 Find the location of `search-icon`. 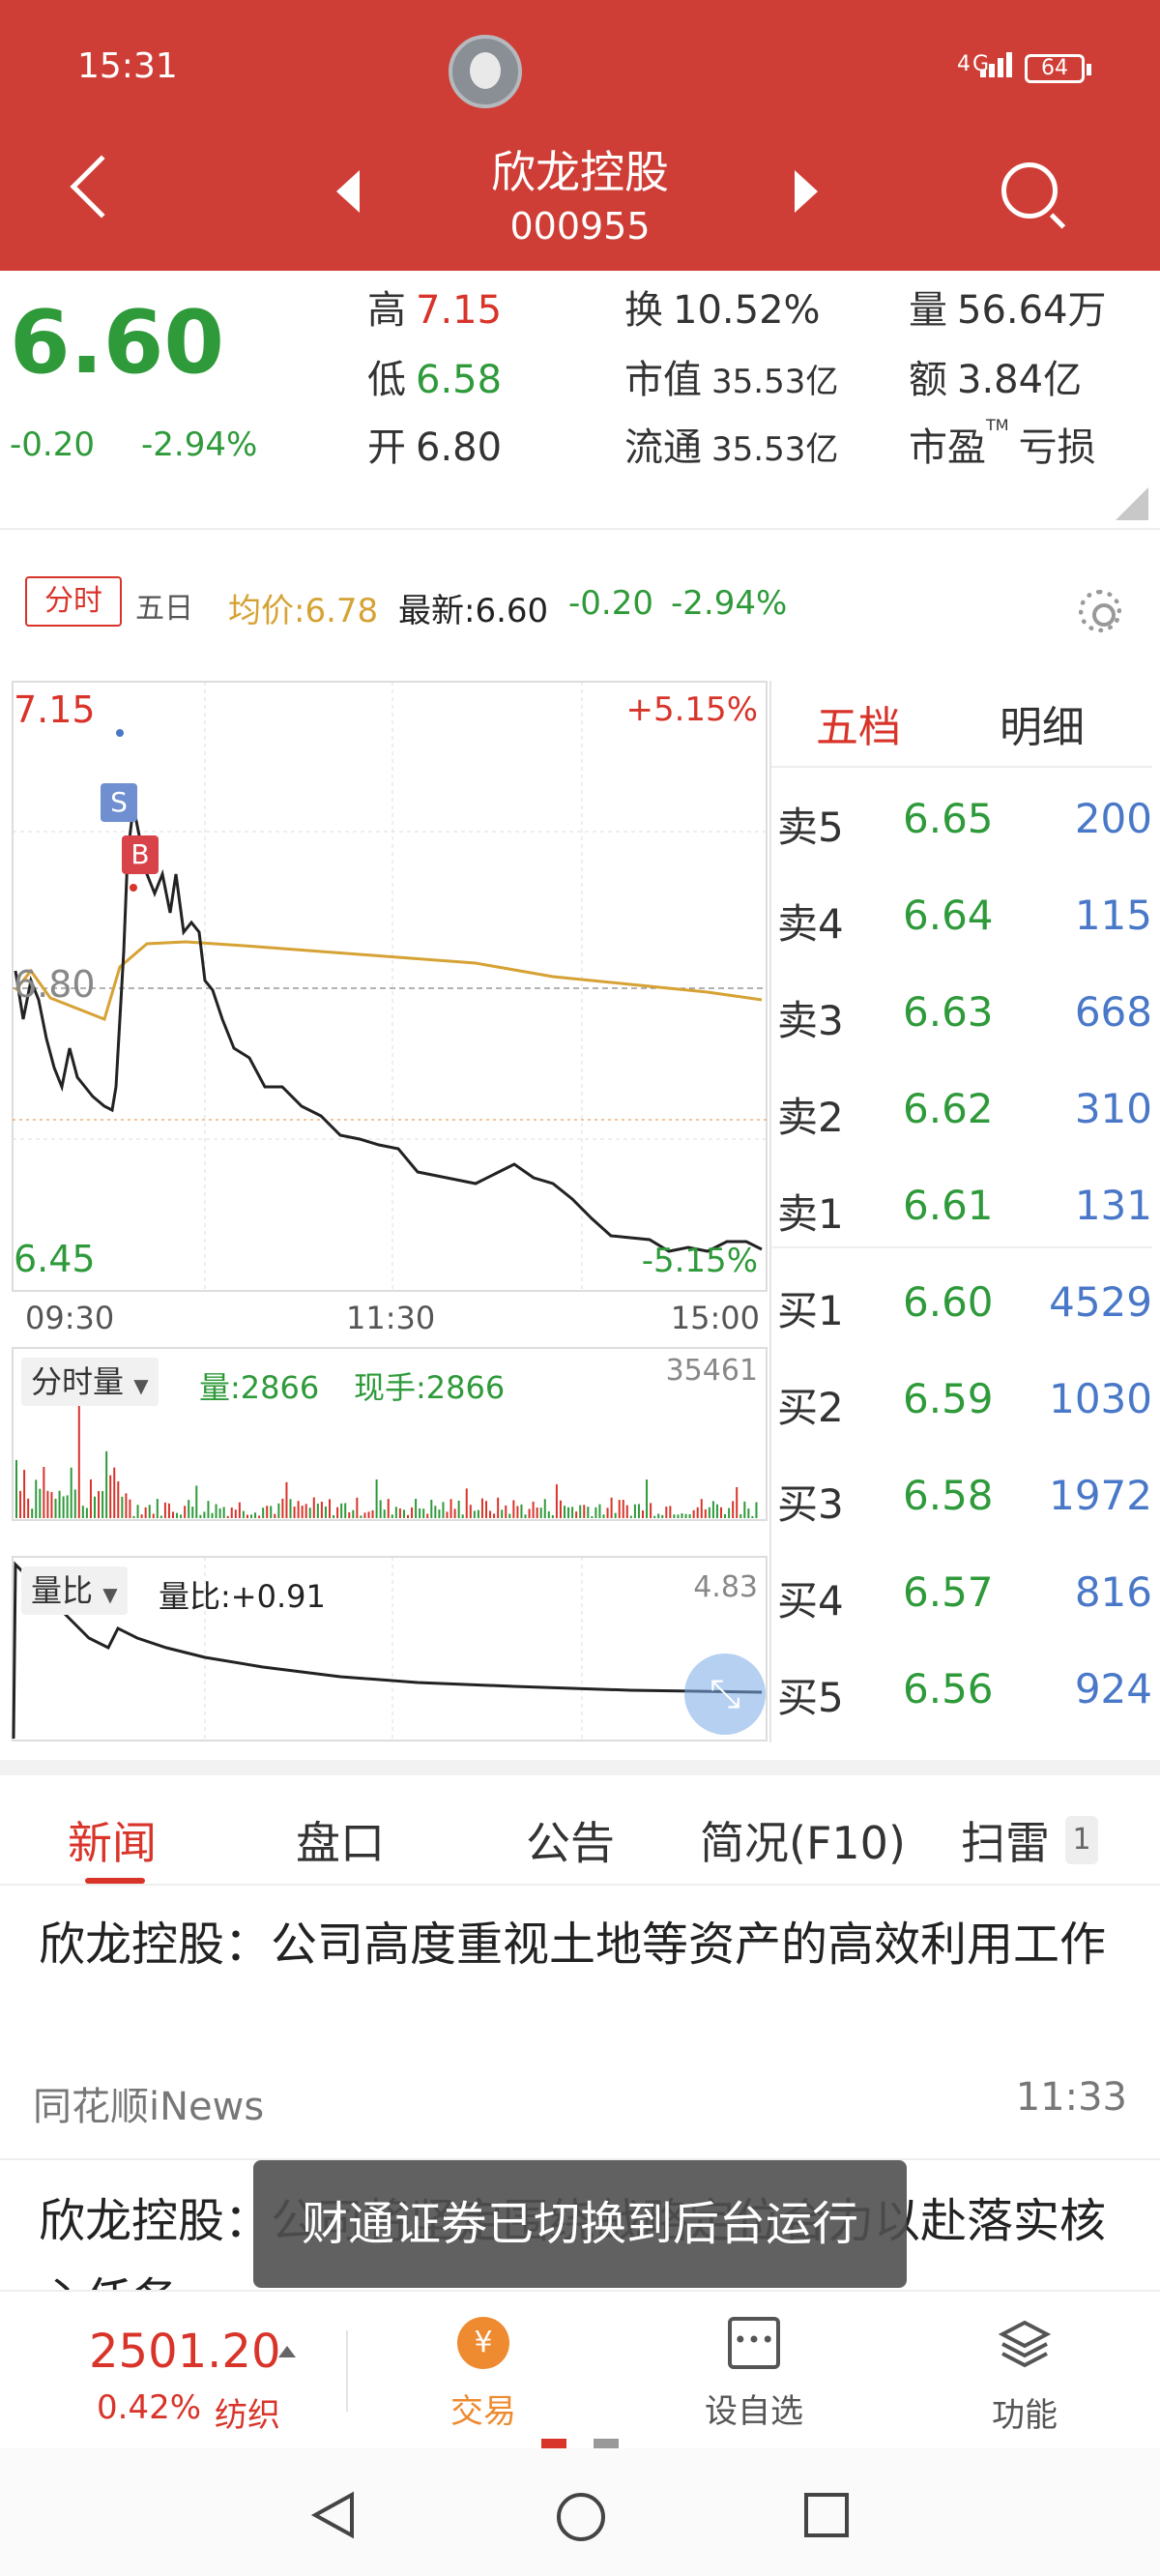

search-icon is located at coordinates (1029, 190).